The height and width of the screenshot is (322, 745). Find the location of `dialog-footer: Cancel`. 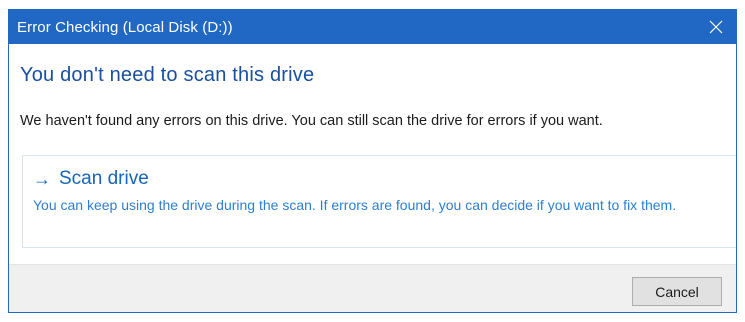

dialog-footer: Cancel is located at coordinates (372, 288).